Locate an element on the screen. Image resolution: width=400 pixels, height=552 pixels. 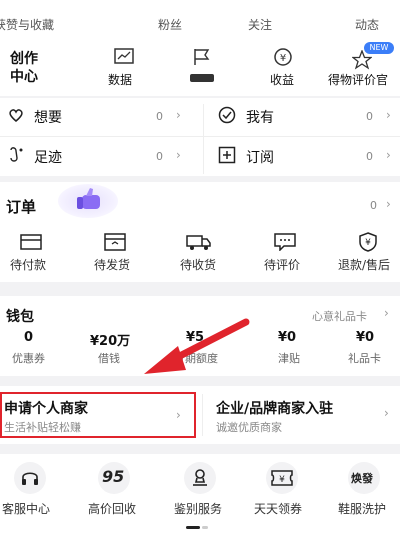
page-indicator-inactive is located at coordinates (205, 527).